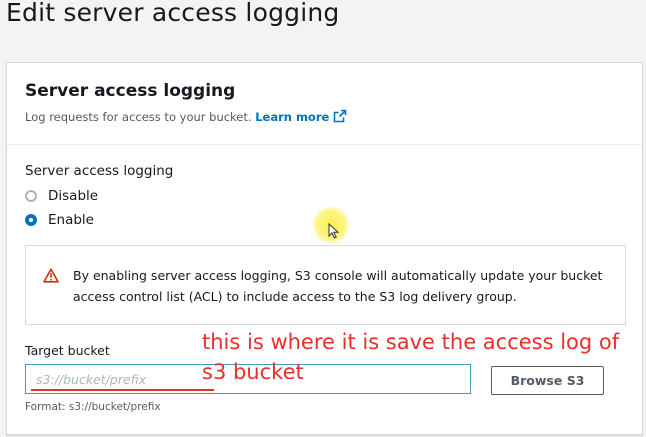 The width and height of the screenshot is (646, 437). Describe the element at coordinates (173, 13) in the screenshot. I see `page-title: Edit server access logging` at that location.